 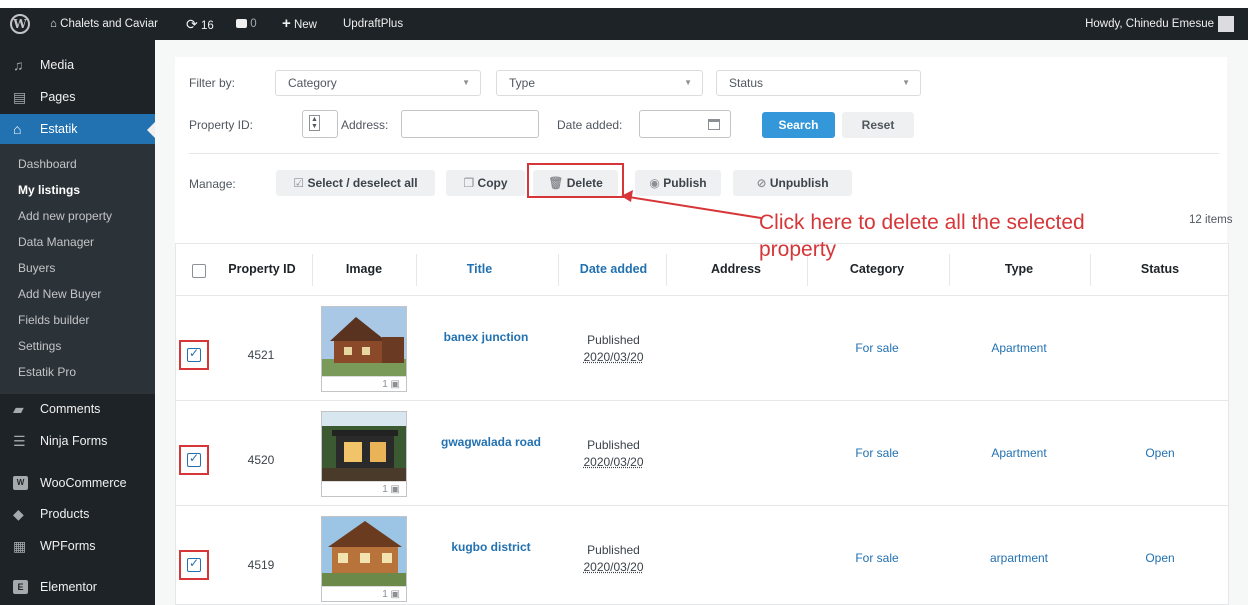 What do you see at coordinates (246, 24) in the screenshot?
I see `comments-link: 0` at bounding box center [246, 24].